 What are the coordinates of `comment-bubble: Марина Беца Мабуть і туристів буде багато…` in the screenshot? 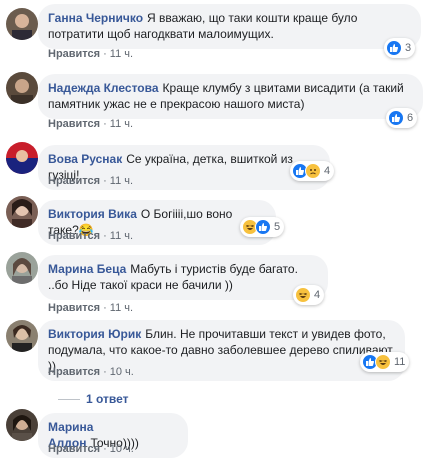 It's located at (183, 277).